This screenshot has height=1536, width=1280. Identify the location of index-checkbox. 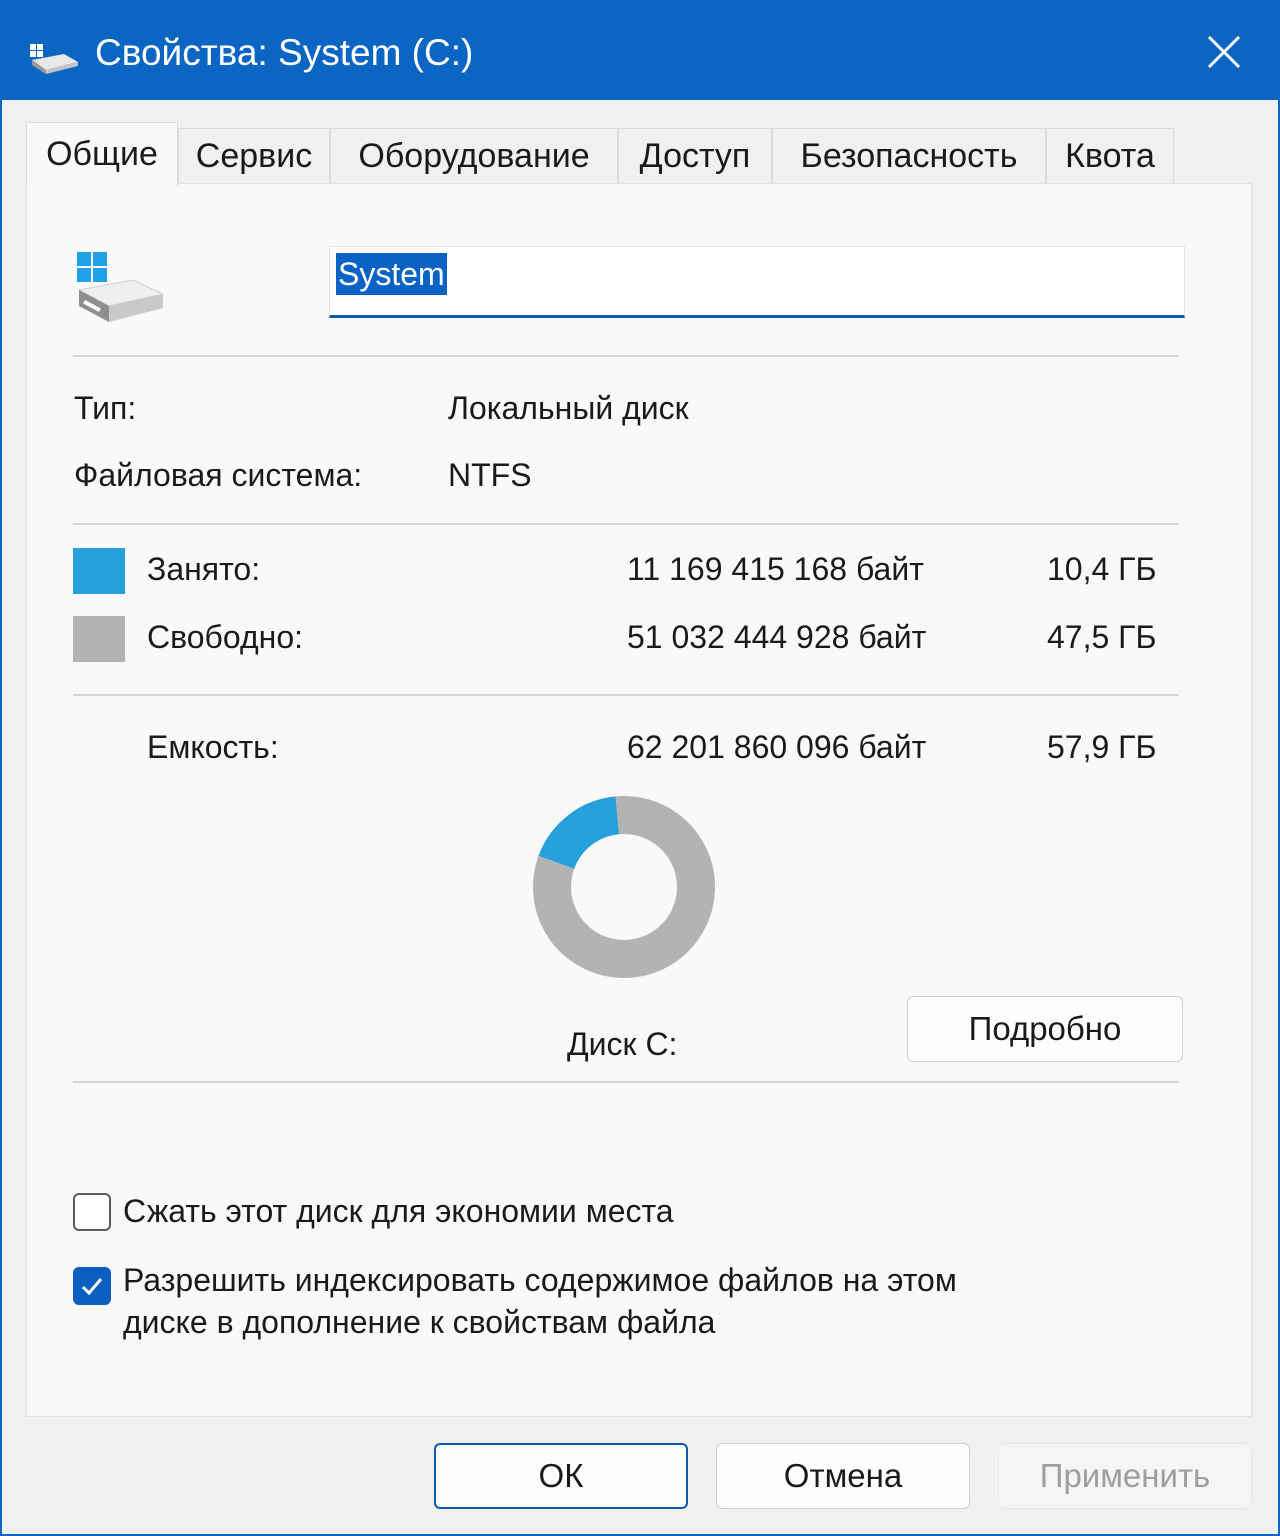
(92, 1286).